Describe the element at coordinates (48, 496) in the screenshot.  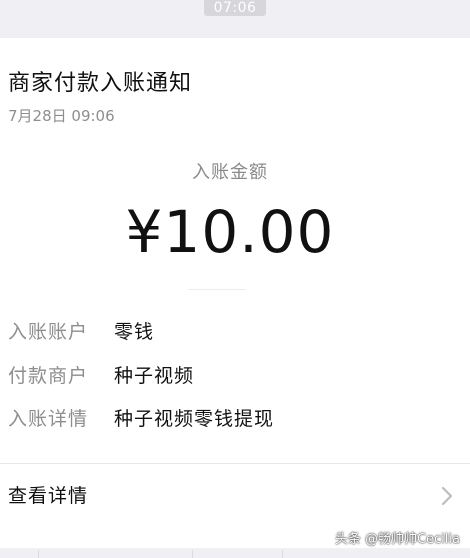
I see `view-details-label: 查看详情` at that location.